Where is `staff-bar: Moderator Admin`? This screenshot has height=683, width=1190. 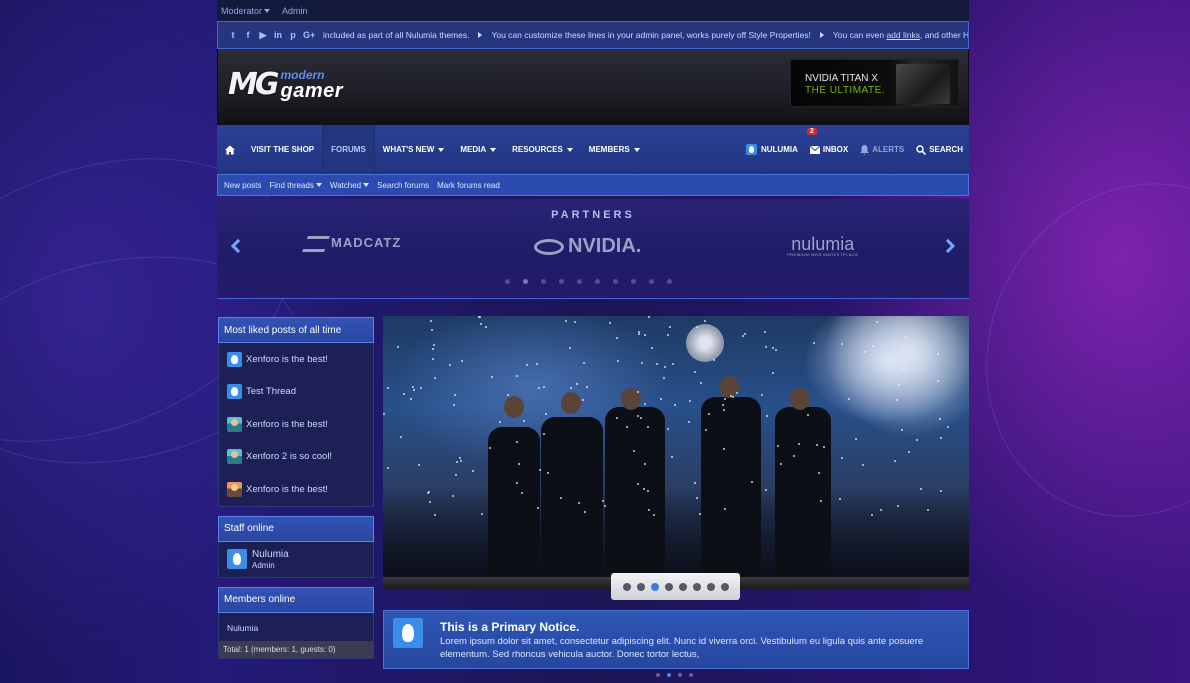 staff-bar: Moderator Admin is located at coordinates (593, 10).